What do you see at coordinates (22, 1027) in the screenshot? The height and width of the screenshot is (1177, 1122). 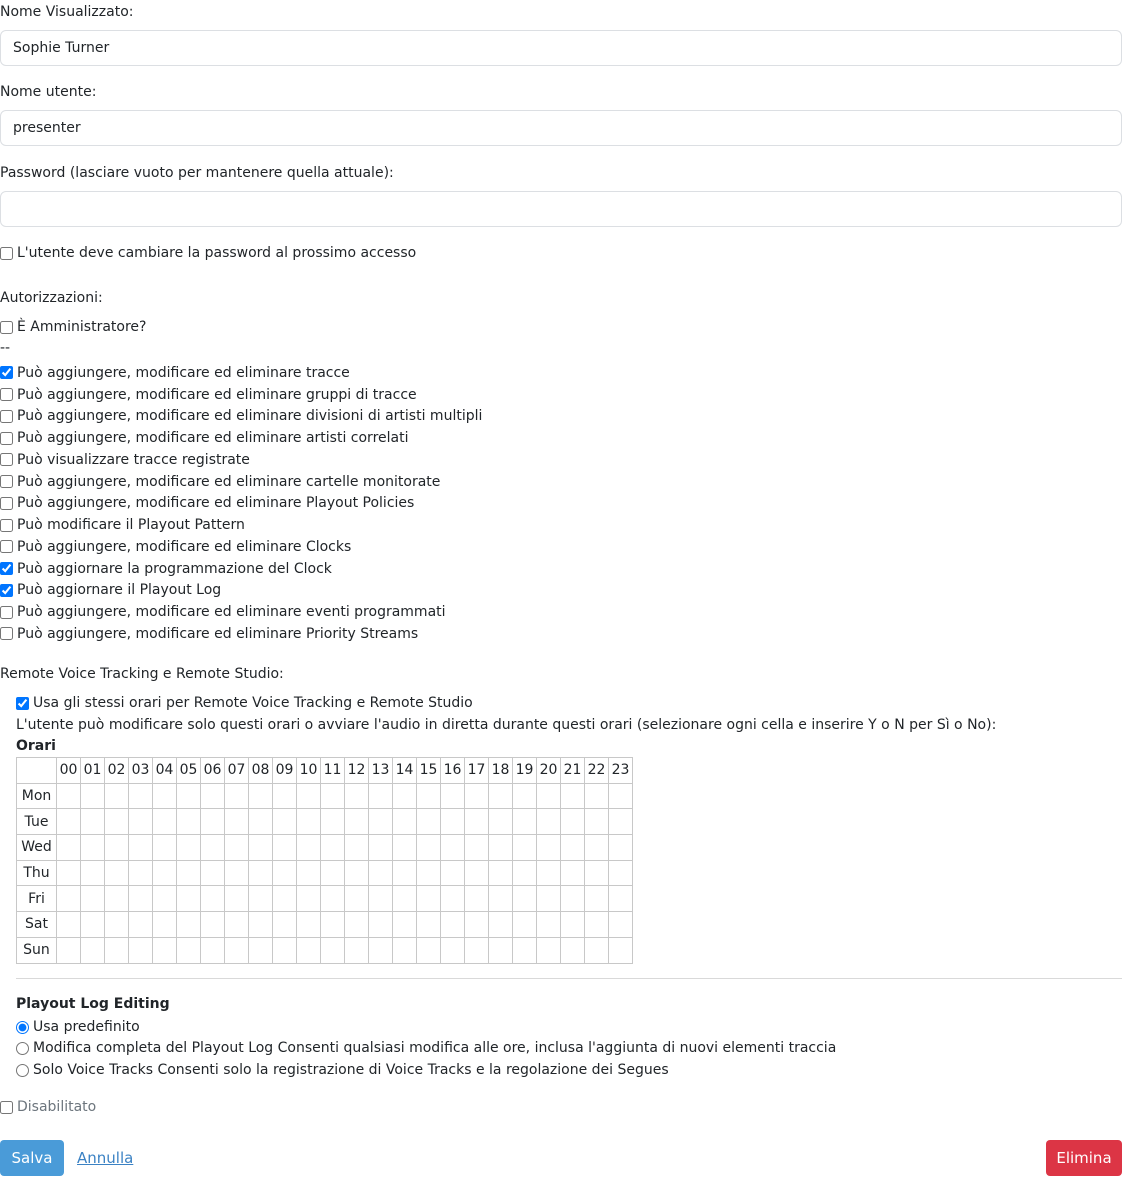 I see `playout-default-radio` at bounding box center [22, 1027].